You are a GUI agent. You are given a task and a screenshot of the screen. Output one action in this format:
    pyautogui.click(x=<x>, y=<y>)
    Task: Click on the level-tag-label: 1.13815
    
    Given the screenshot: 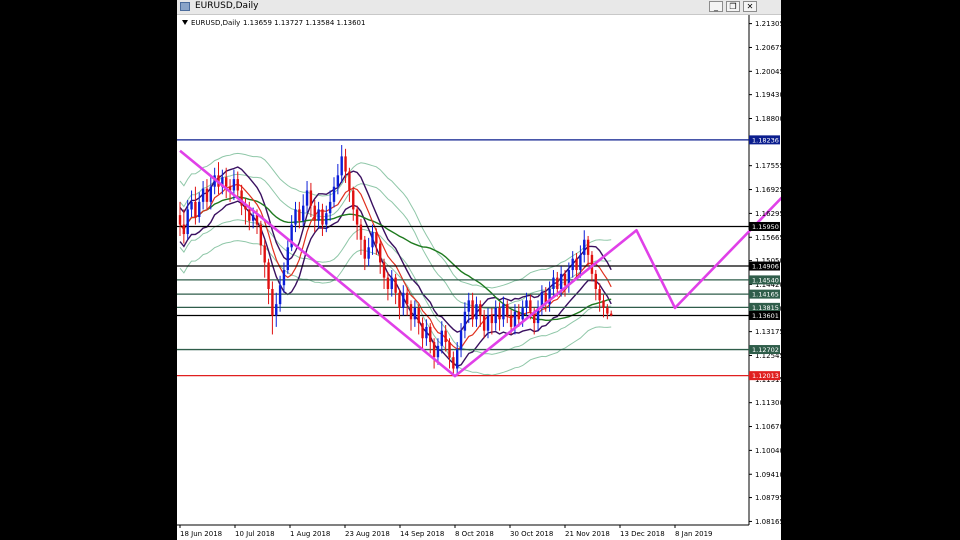 What is the action you would take?
    pyautogui.click(x=765, y=308)
    